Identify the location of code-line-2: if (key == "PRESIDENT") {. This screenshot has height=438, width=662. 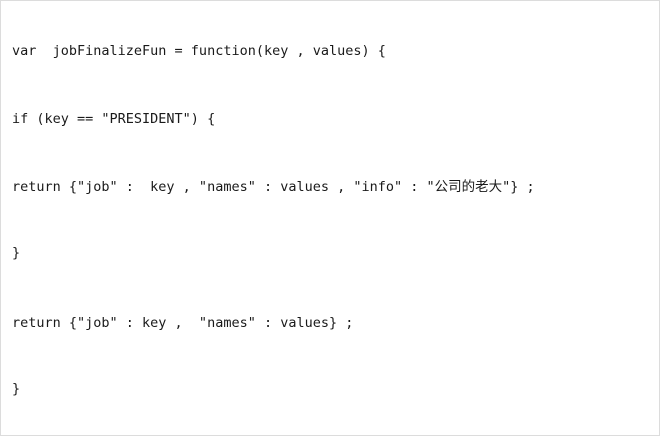
(114, 119).